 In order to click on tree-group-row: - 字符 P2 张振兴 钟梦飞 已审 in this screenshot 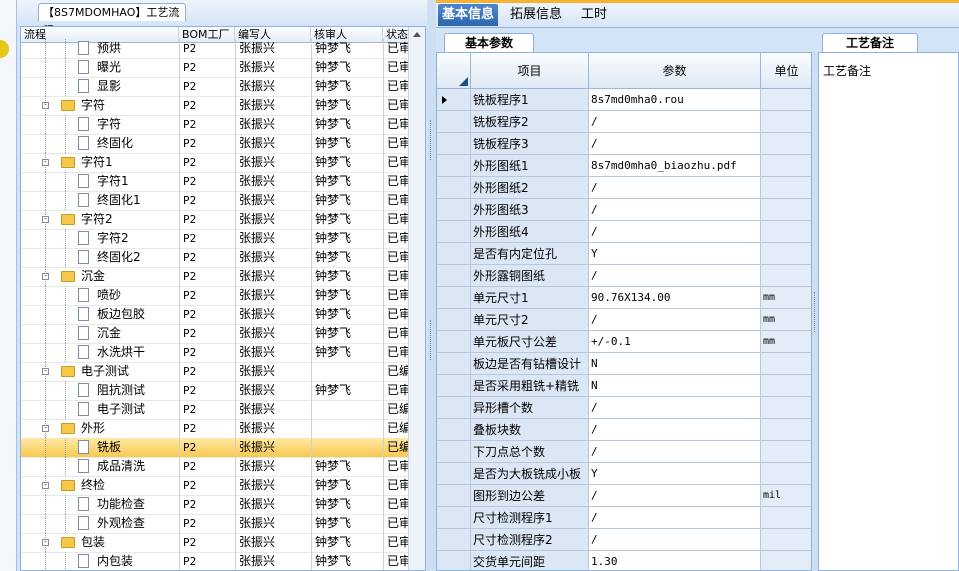, I will do `click(215, 106)`.